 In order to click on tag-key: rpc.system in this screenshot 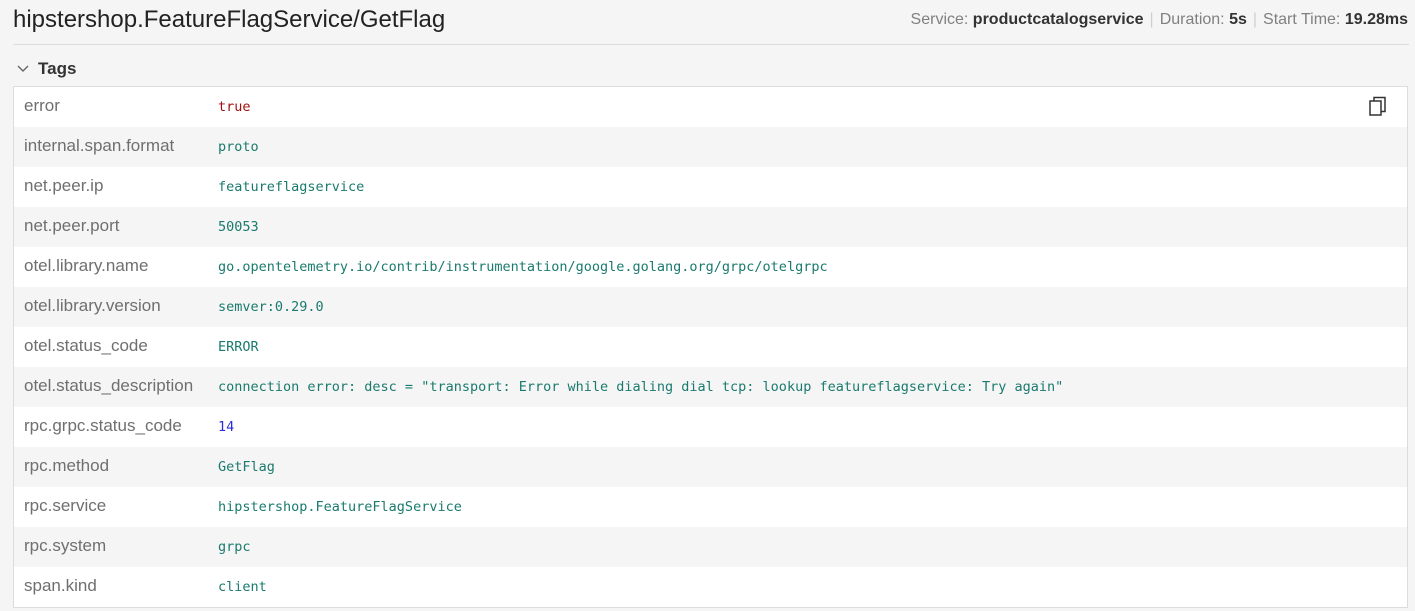, I will do `click(65, 545)`.